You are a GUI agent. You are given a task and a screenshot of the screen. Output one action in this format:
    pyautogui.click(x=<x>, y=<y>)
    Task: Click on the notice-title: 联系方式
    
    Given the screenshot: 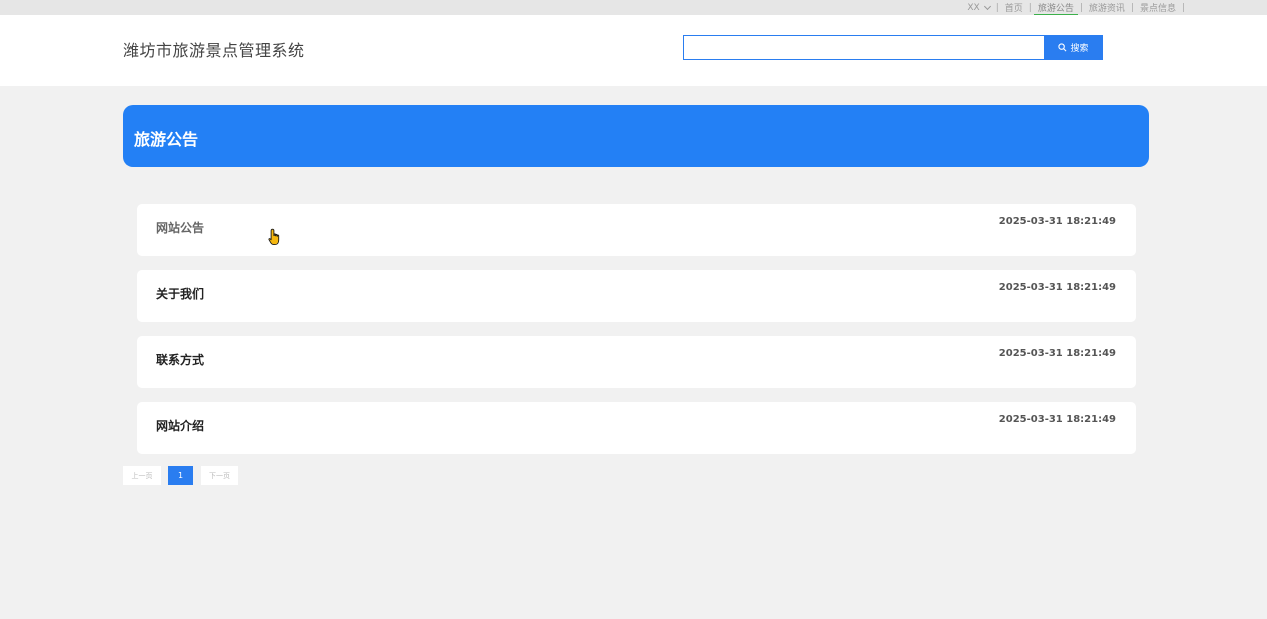 What is the action you would take?
    pyautogui.click(x=180, y=359)
    